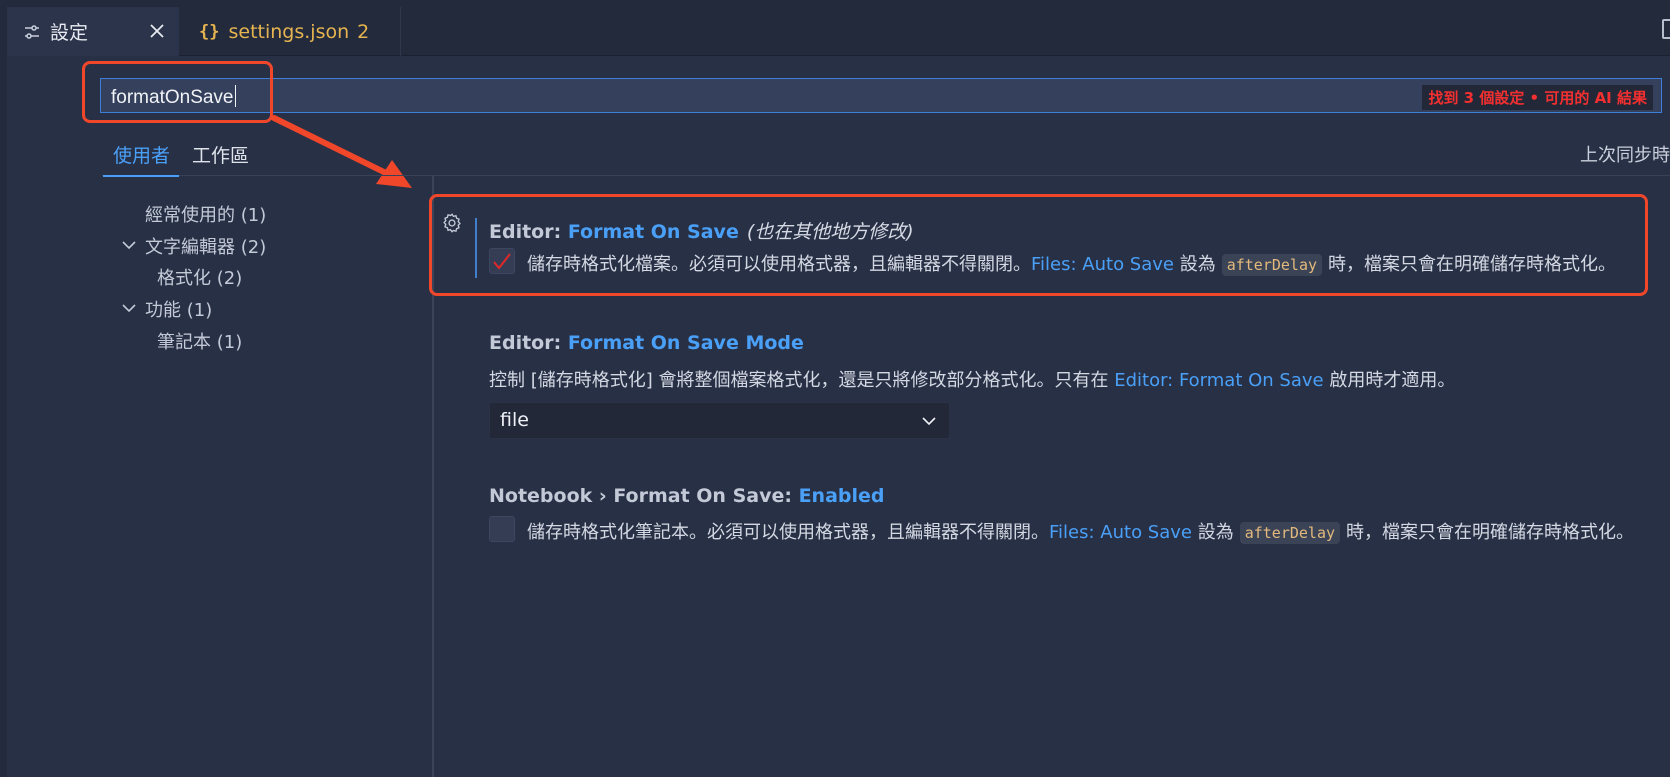 This screenshot has width=1670, height=777. What do you see at coordinates (646, 343) in the screenshot?
I see `setting-title: Editor: Format On Save Mode` at bounding box center [646, 343].